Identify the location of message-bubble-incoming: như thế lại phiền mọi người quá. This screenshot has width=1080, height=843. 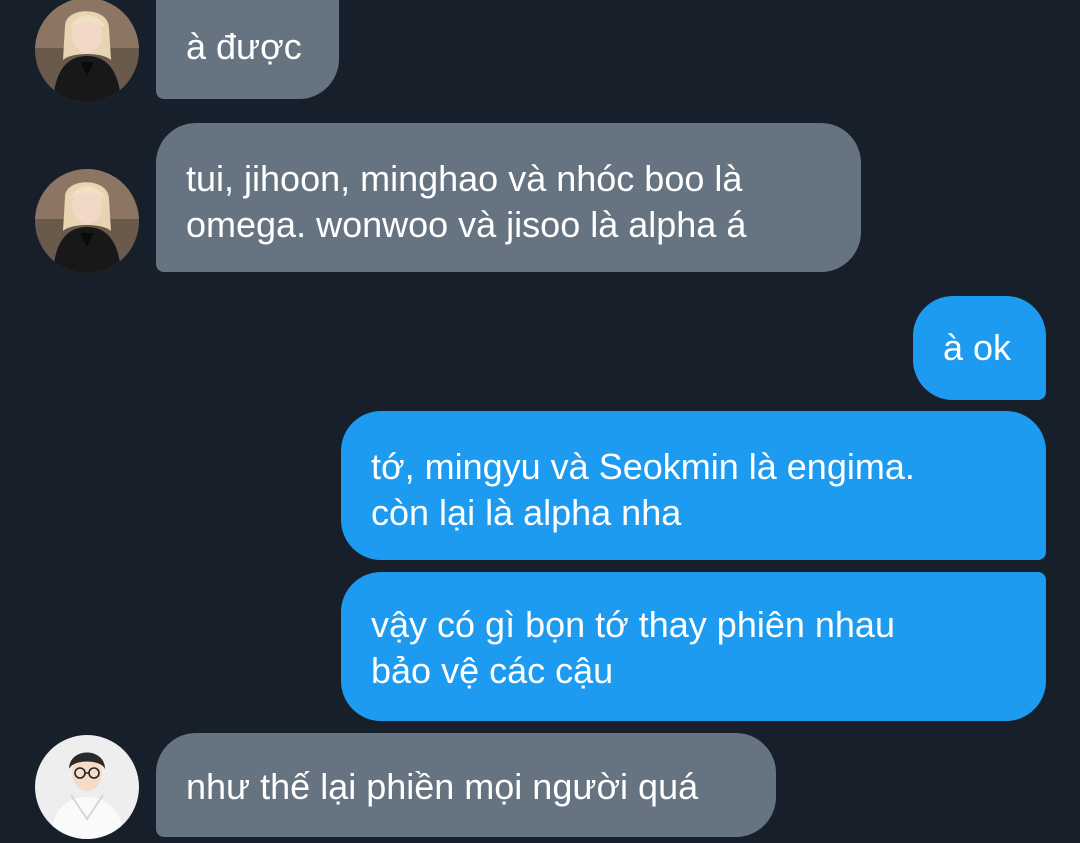
(466, 785).